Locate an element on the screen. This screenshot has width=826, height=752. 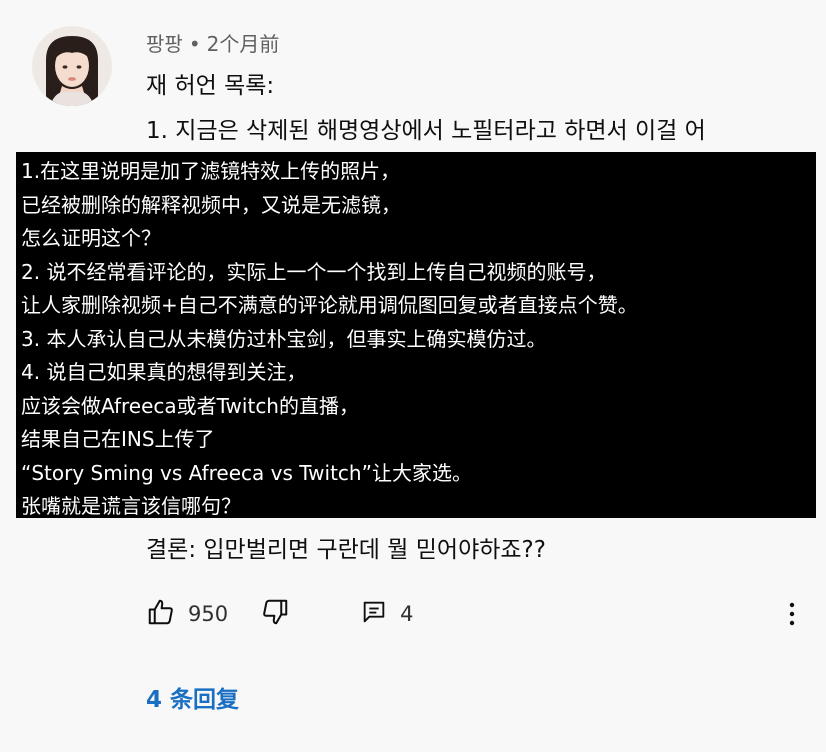
thumbs-down-icon is located at coordinates (275, 614).